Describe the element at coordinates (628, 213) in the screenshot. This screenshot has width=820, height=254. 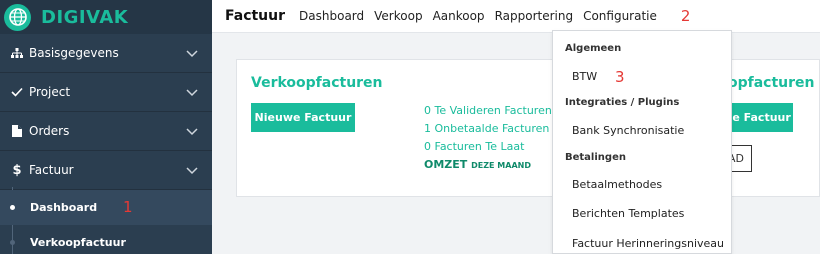
I see `dropdown-item-berichten-templates: Berichten Templates` at that location.